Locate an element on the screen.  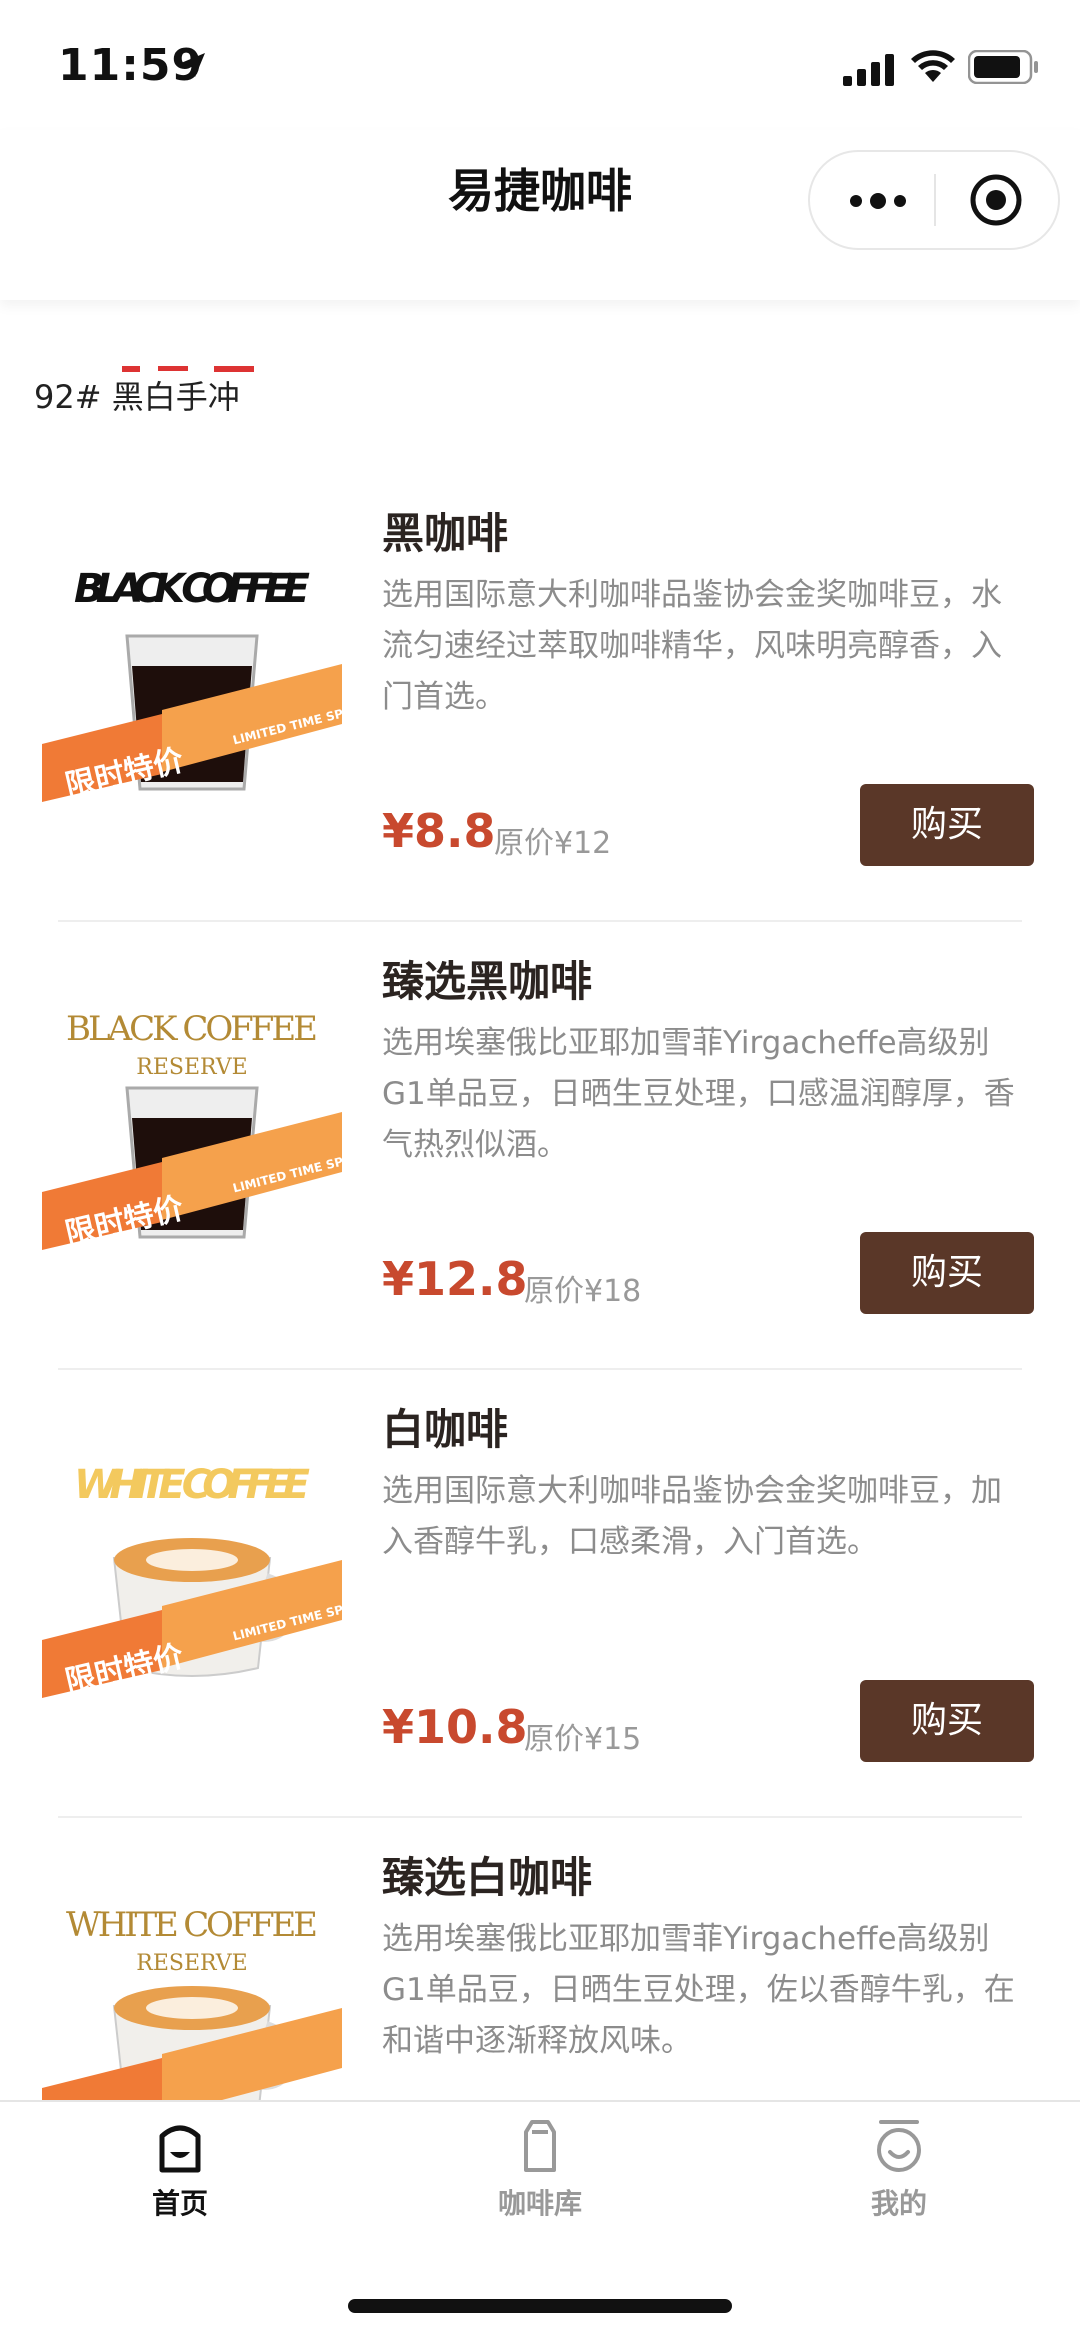
status-bar: 11:59 is located at coordinates (540, 65).